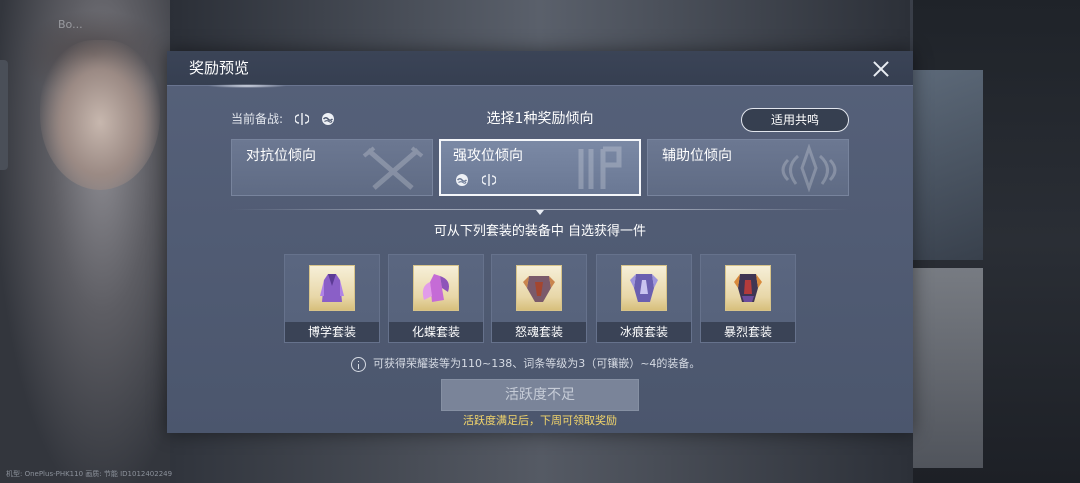  What do you see at coordinates (540, 167) in the screenshot?
I see `tendency-card-assault: 强攻位倾向` at bounding box center [540, 167].